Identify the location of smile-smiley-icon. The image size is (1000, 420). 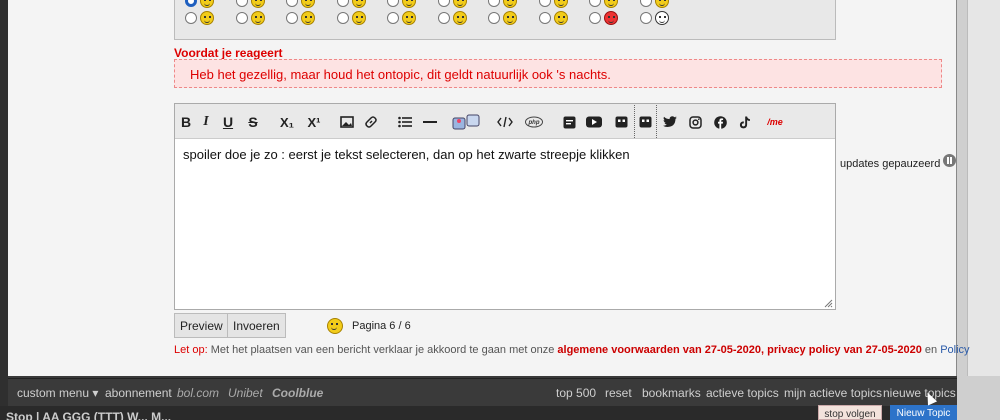
(308, 18).